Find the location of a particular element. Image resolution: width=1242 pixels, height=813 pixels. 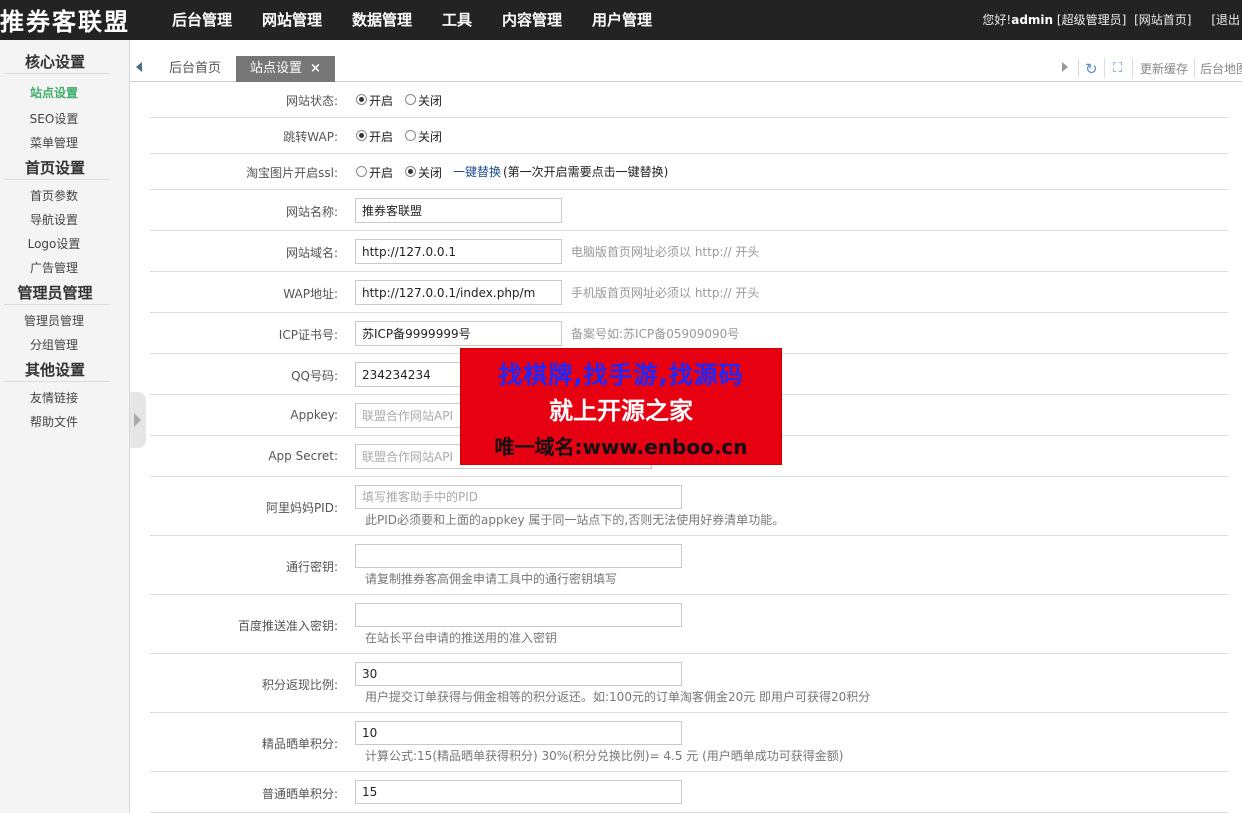

sidebar-item-friend-links: 友情链接 is located at coordinates (54, 397).